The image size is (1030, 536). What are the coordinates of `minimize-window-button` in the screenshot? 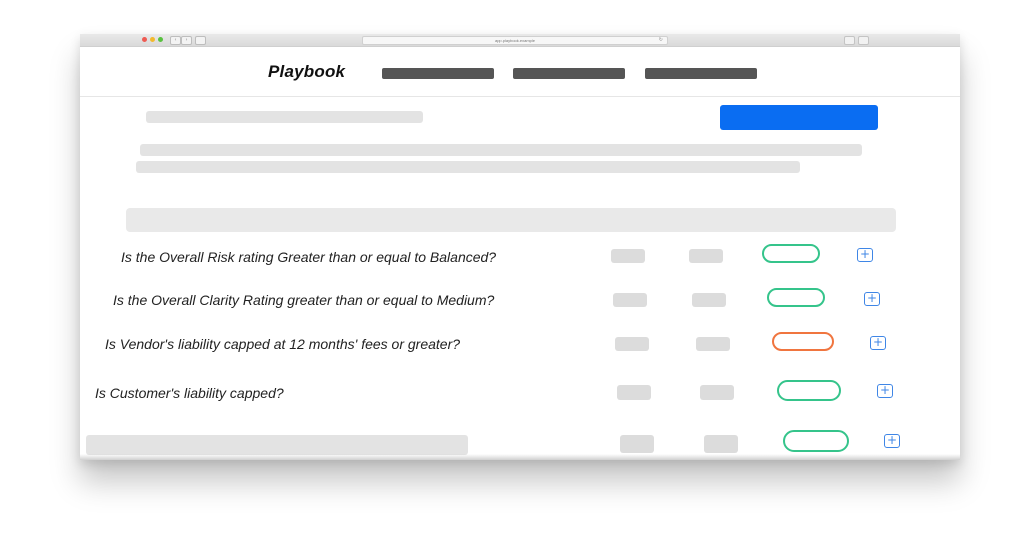 It's located at (152, 39).